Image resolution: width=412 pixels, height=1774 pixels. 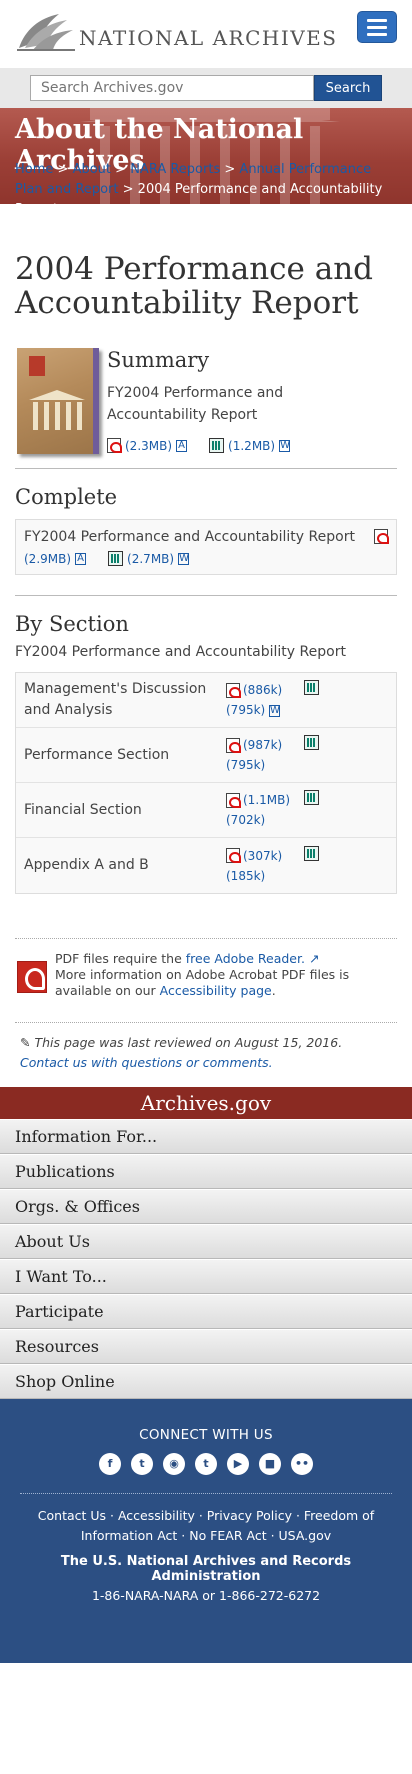 What do you see at coordinates (262, 745) in the screenshot?
I see `pdf-link: (987k)` at bounding box center [262, 745].